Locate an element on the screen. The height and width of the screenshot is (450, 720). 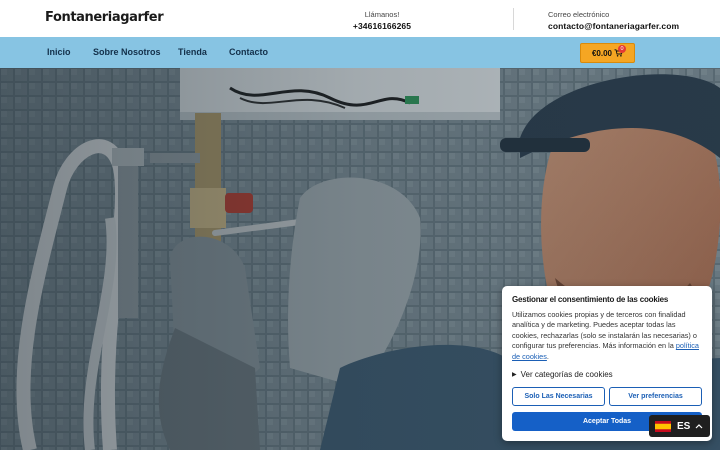
email-label: Correo electrónico is located at coordinates (579, 14).